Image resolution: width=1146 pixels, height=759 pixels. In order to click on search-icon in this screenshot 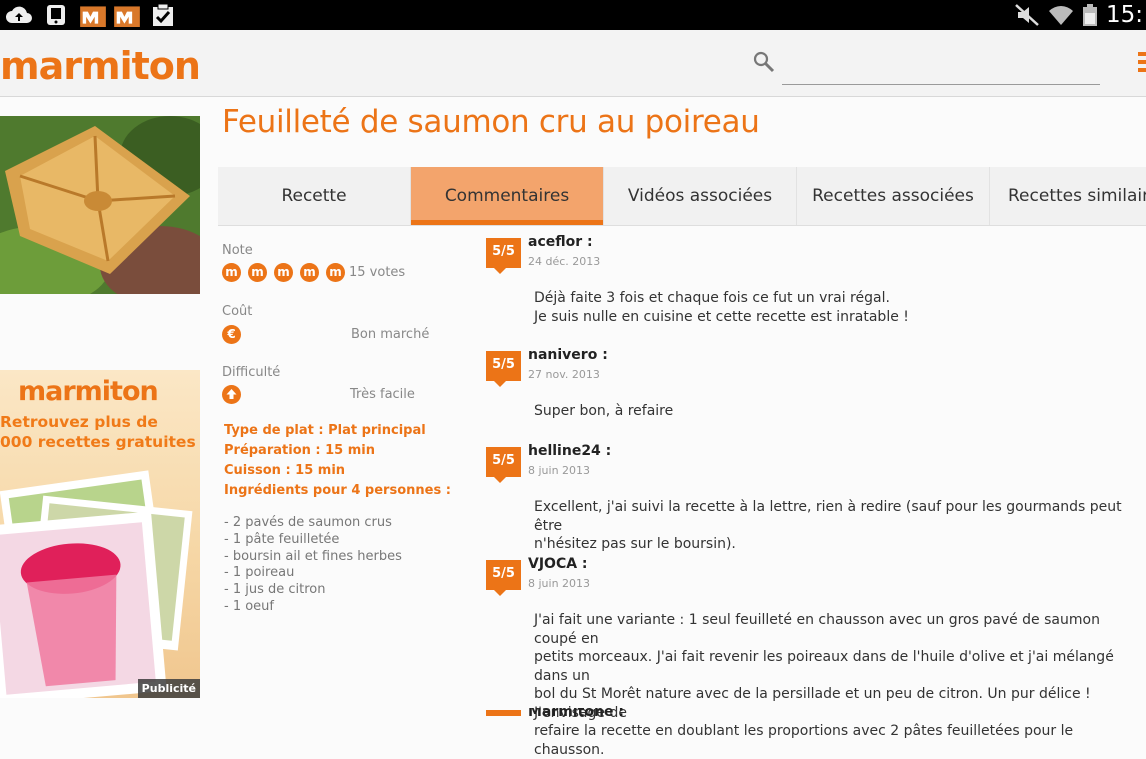, I will do `click(764, 62)`.